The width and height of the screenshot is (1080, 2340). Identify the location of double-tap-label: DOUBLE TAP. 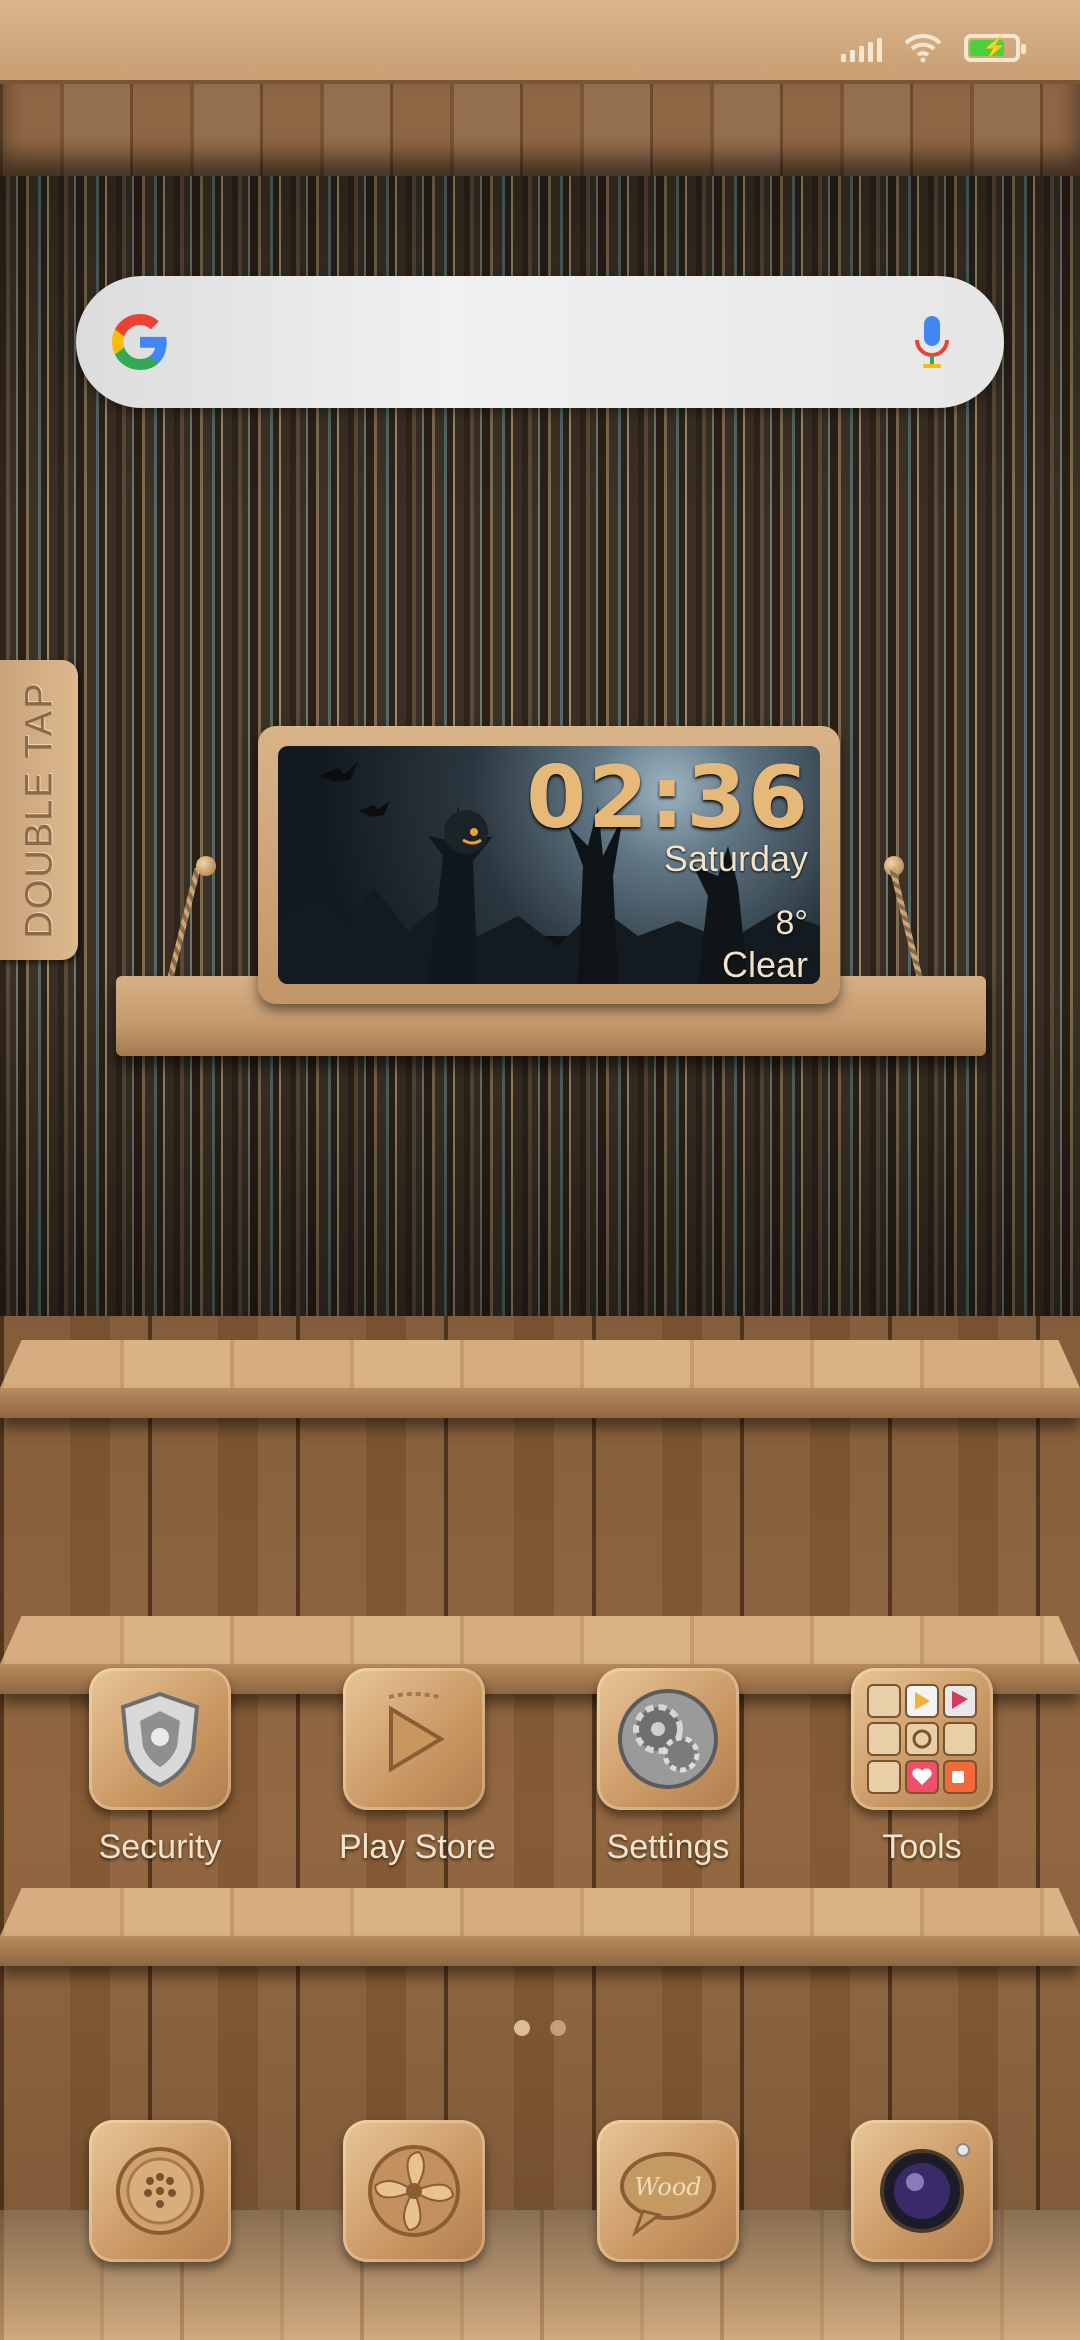
(39, 810).